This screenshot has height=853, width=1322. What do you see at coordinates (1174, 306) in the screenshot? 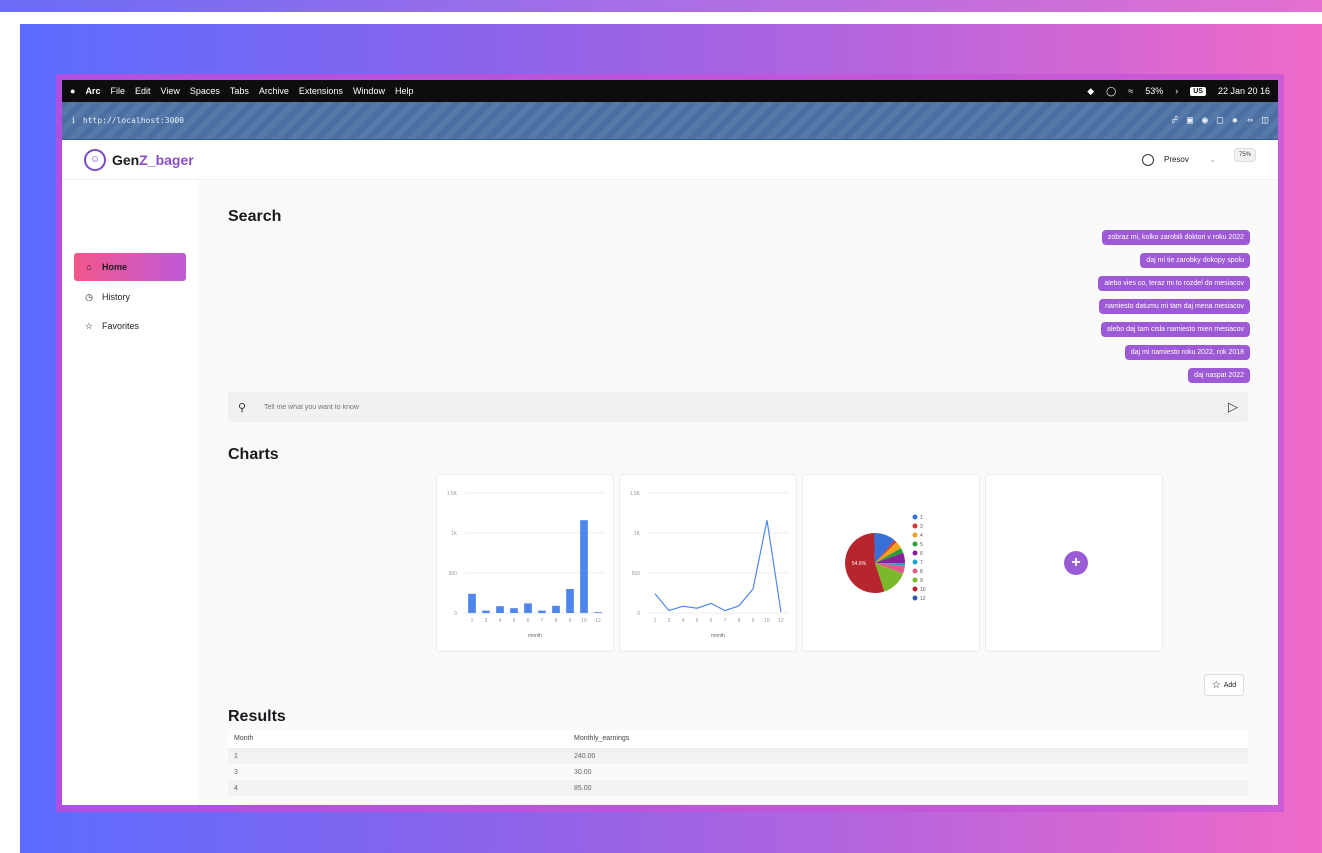
I see `query-chip: namiesto datumu mi tam daj mena mesiacov` at bounding box center [1174, 306].